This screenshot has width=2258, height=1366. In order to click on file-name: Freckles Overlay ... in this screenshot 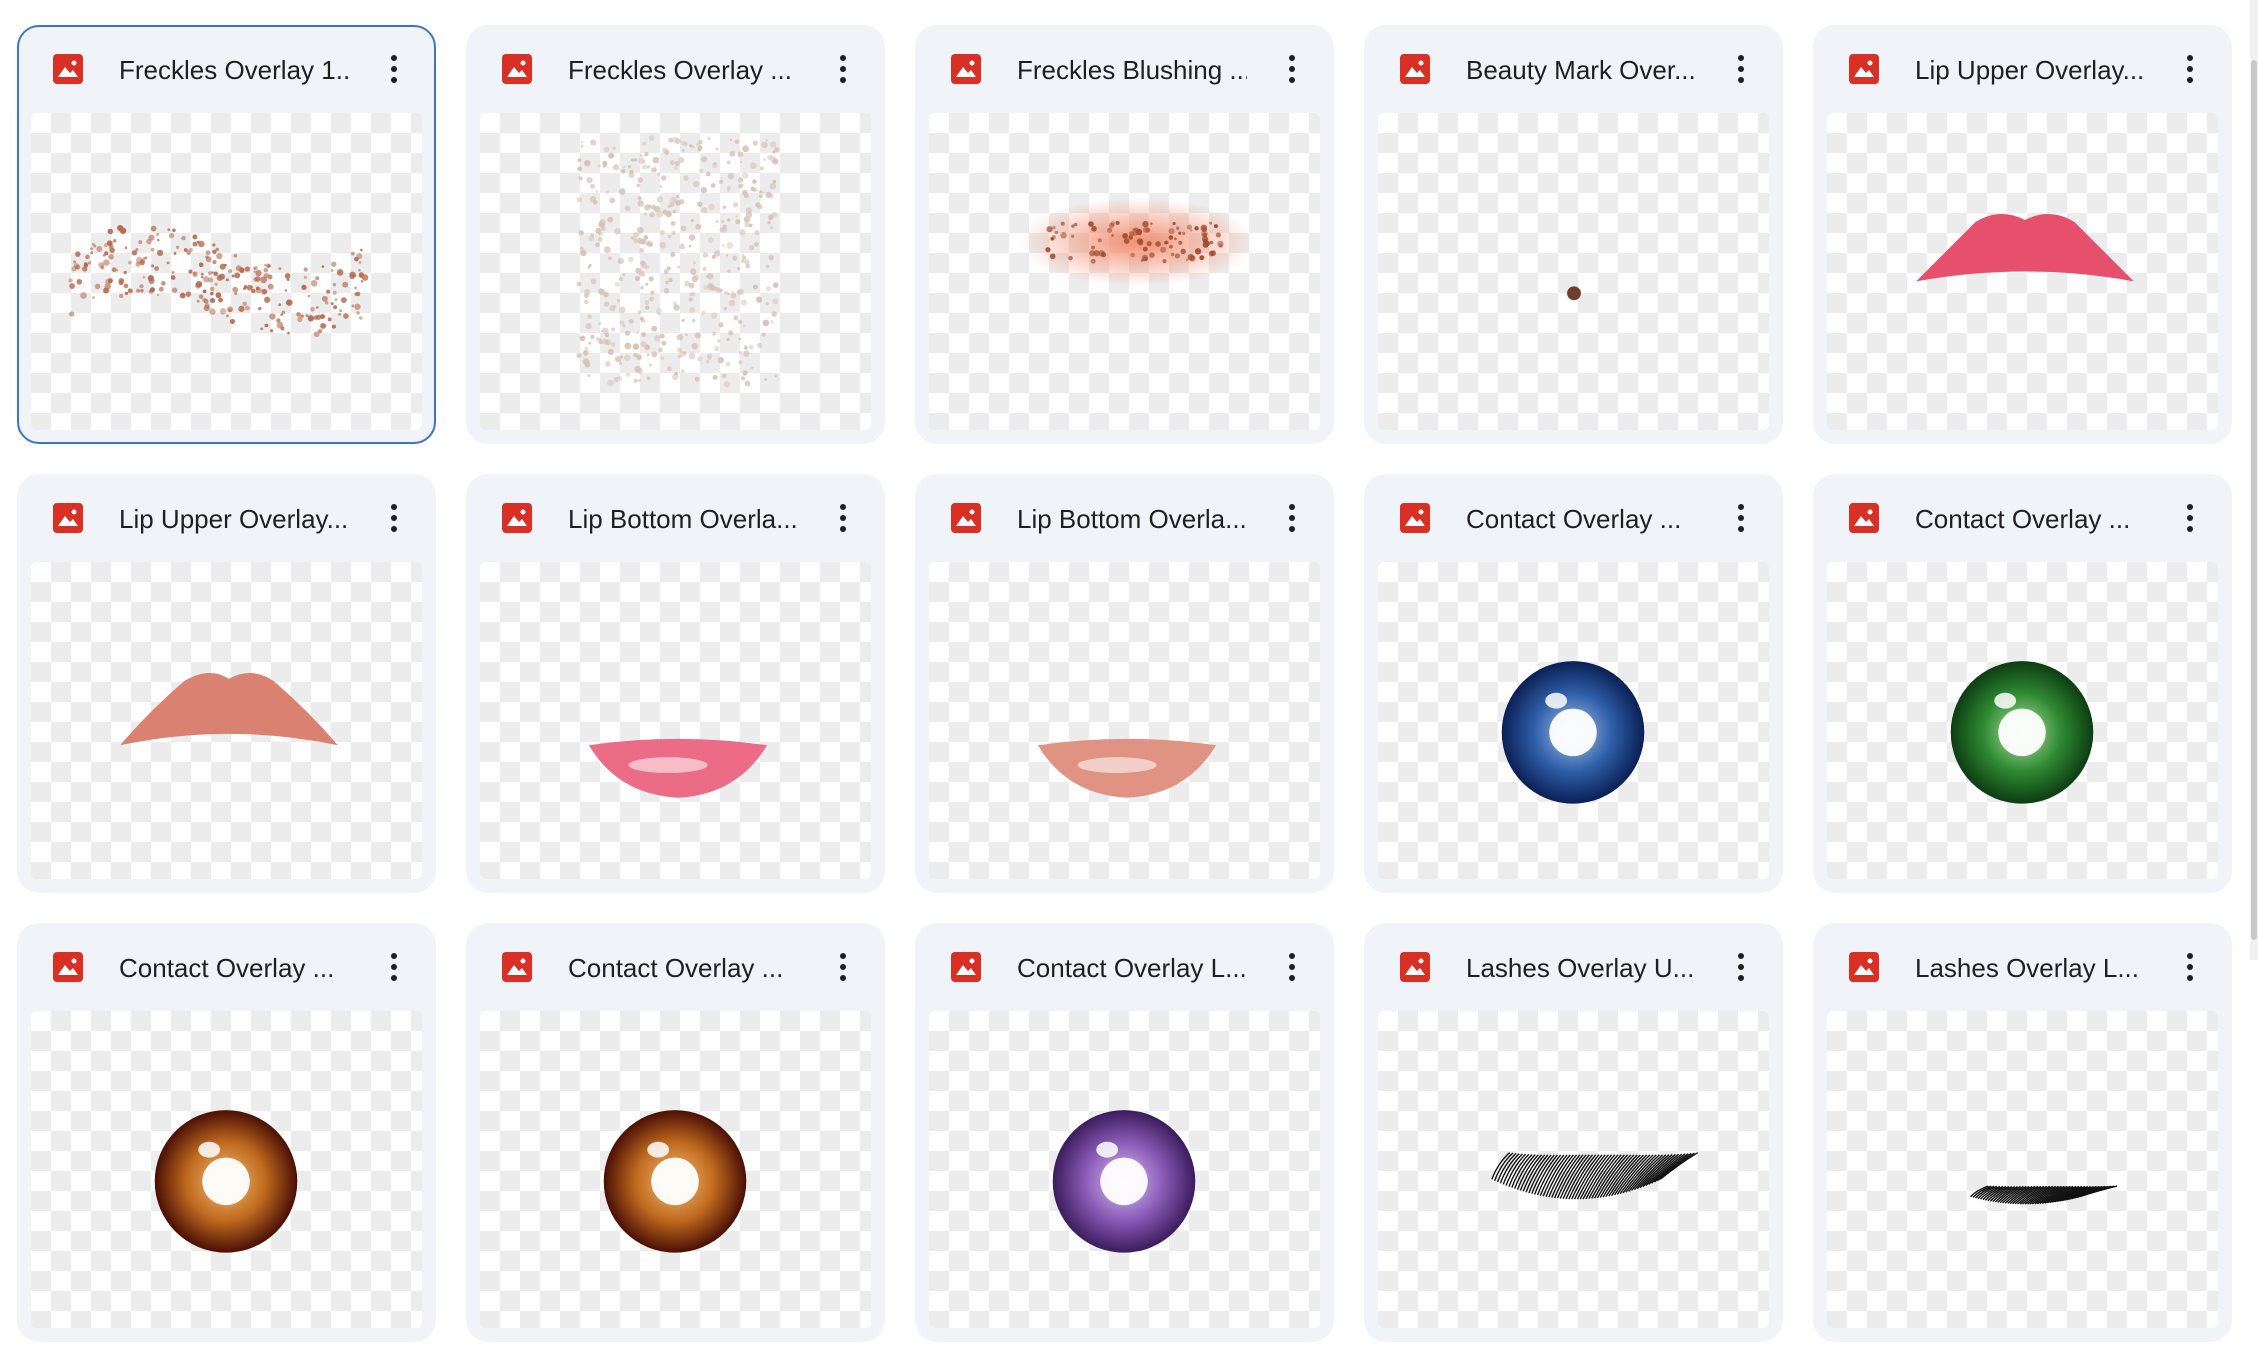, I will do `click(683, 70)`.